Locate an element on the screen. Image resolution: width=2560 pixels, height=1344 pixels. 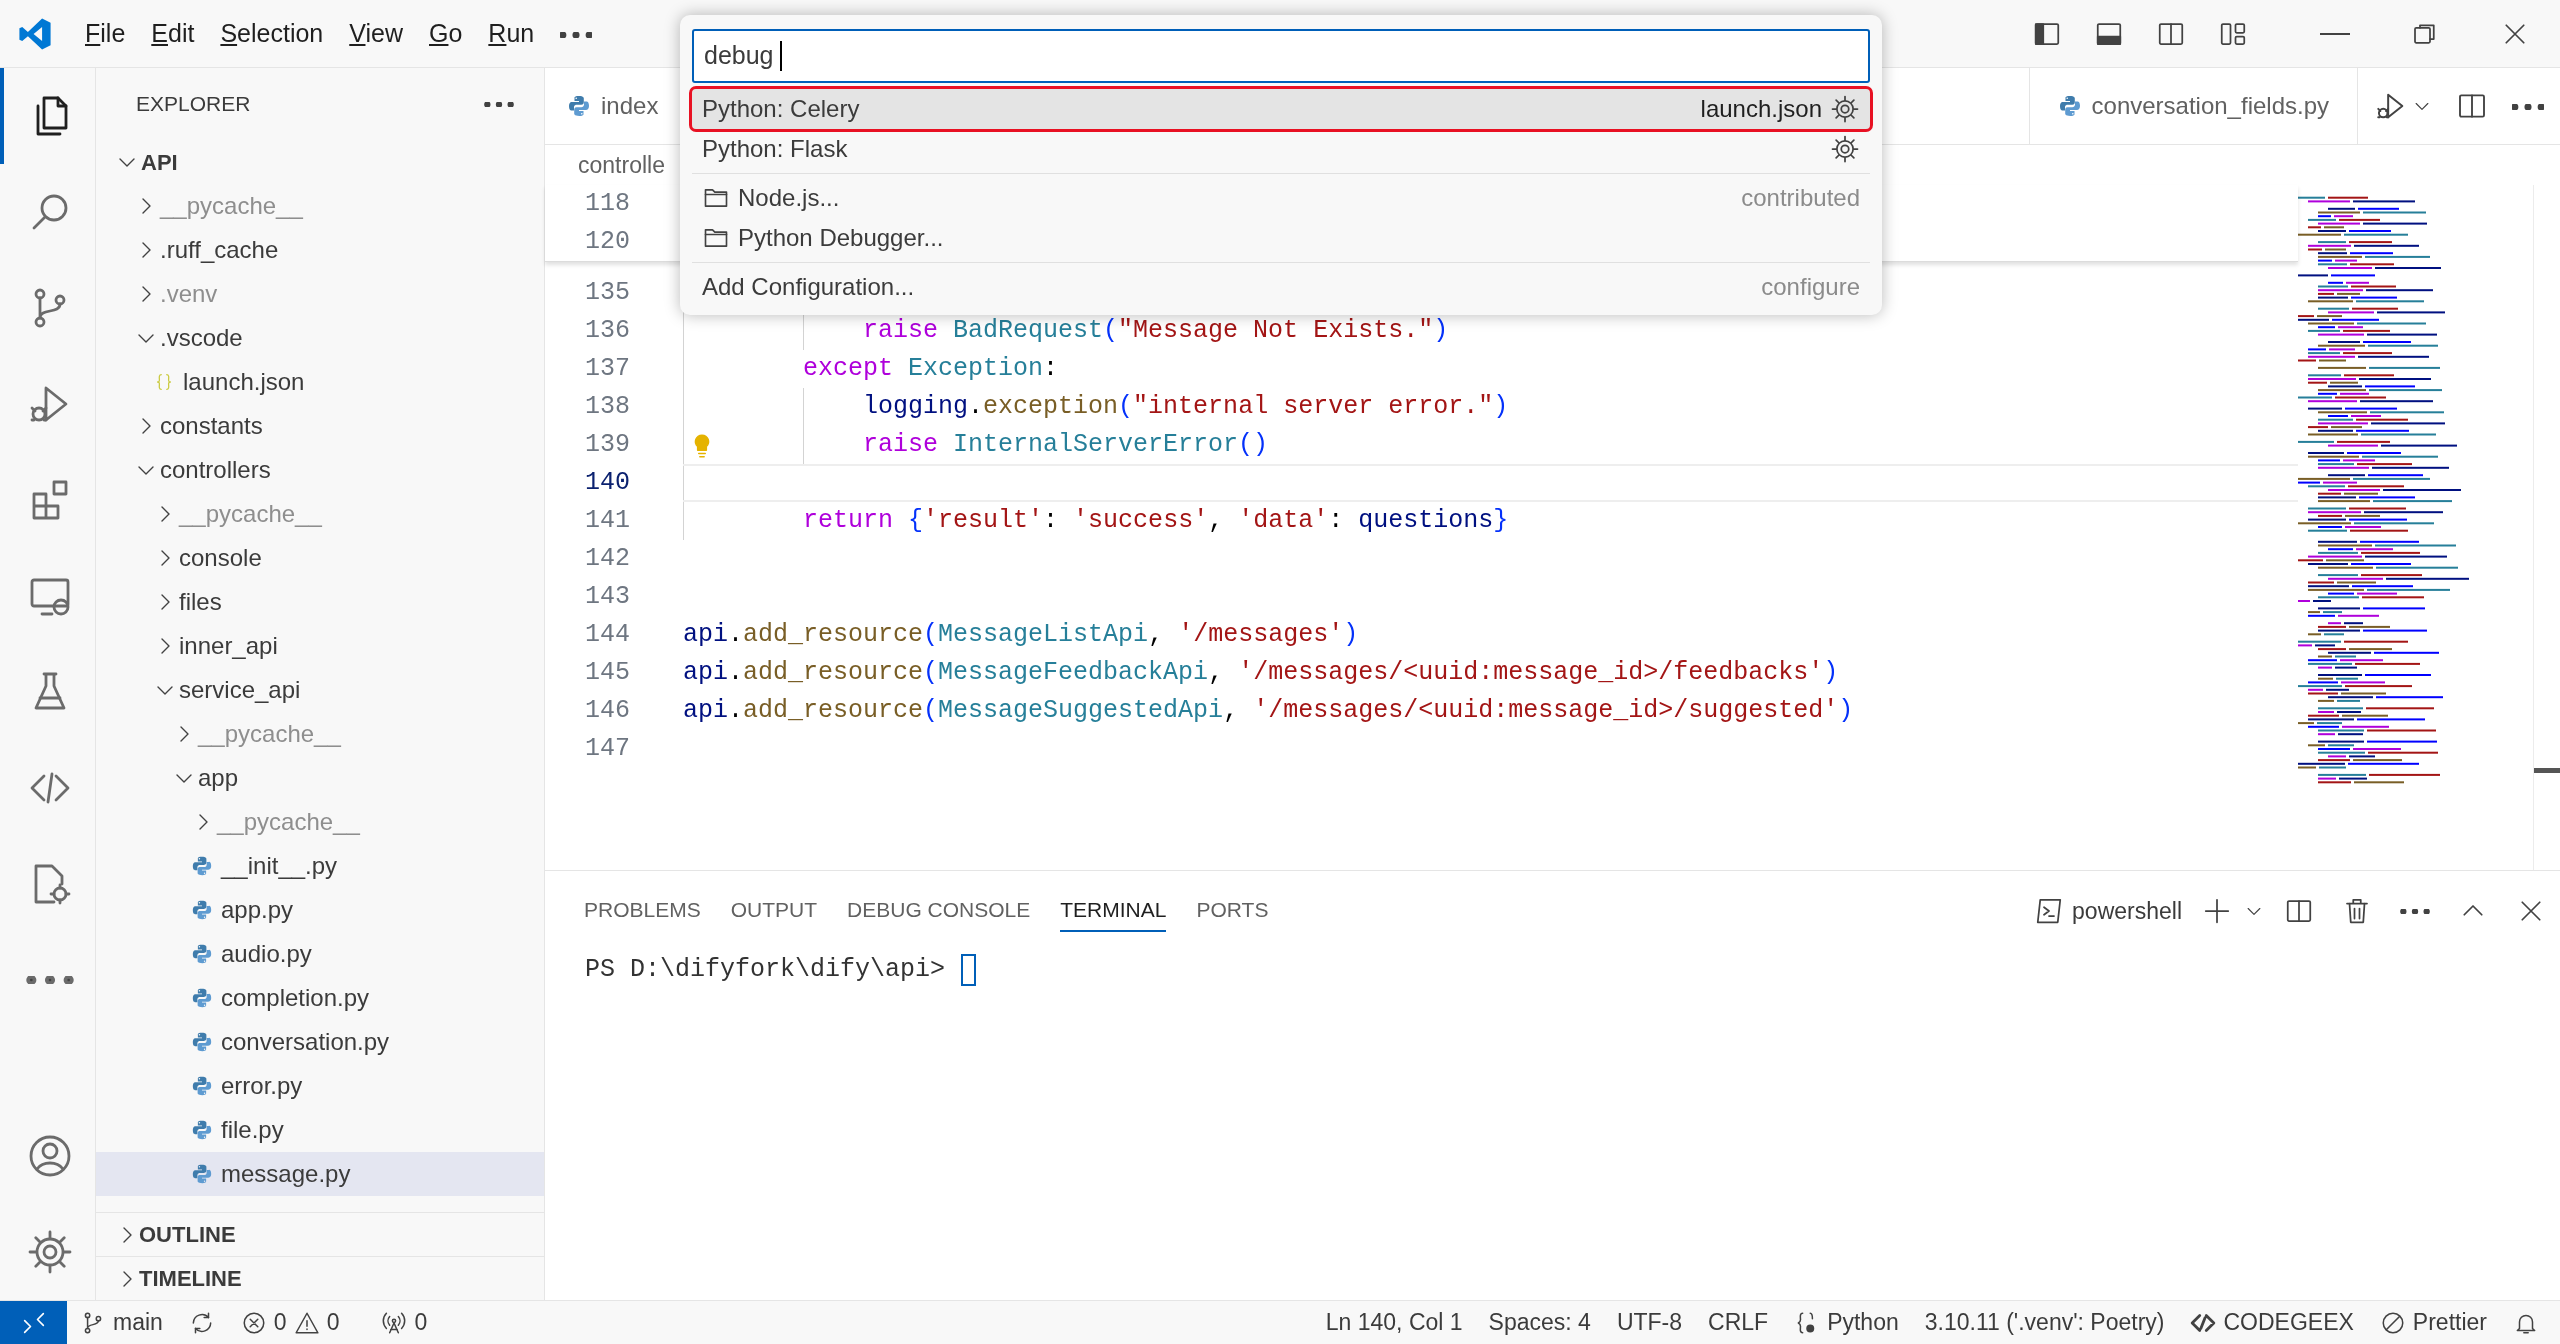
line-number: 141 is located at coordinates (607, 521).